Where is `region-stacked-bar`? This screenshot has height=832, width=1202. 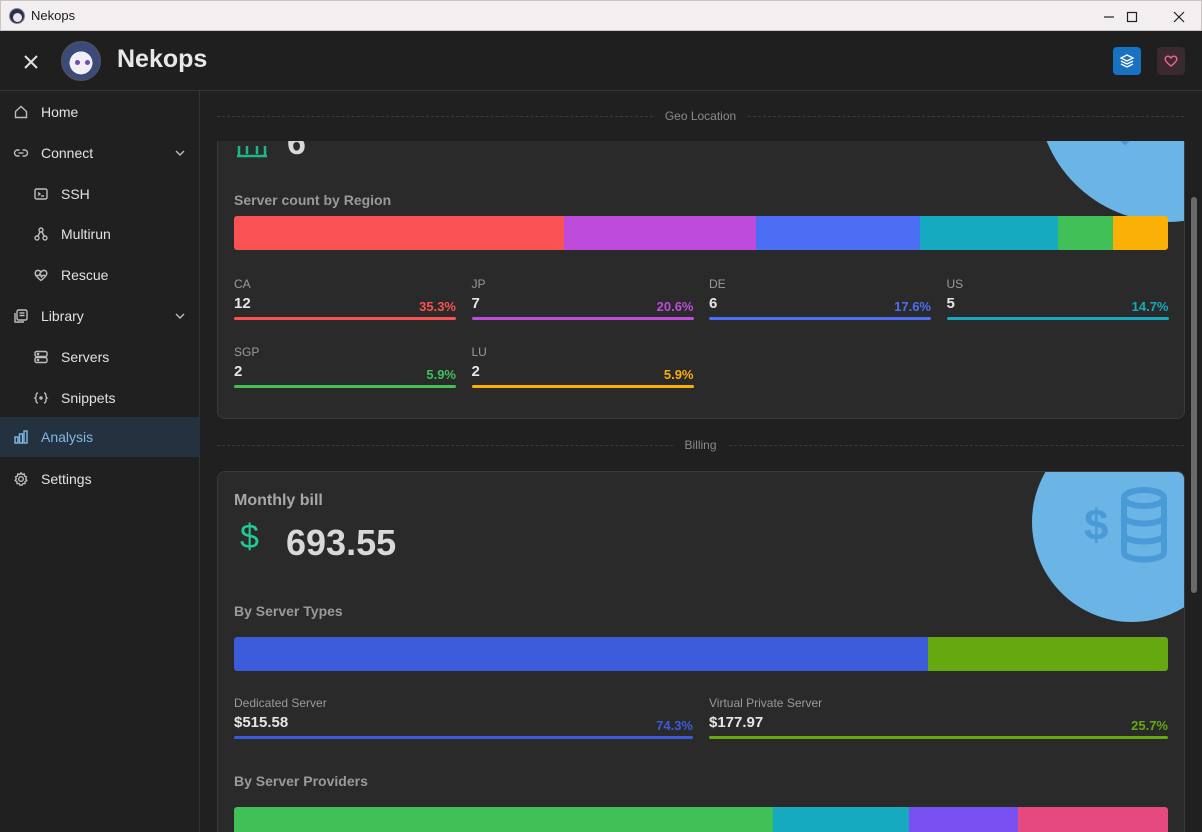
region-stacked-bar is located at coordinates (701, 233).